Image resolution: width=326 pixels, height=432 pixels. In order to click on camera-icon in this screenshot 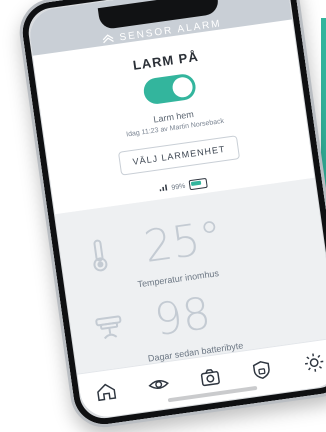, I will do `click(211, 379)`.